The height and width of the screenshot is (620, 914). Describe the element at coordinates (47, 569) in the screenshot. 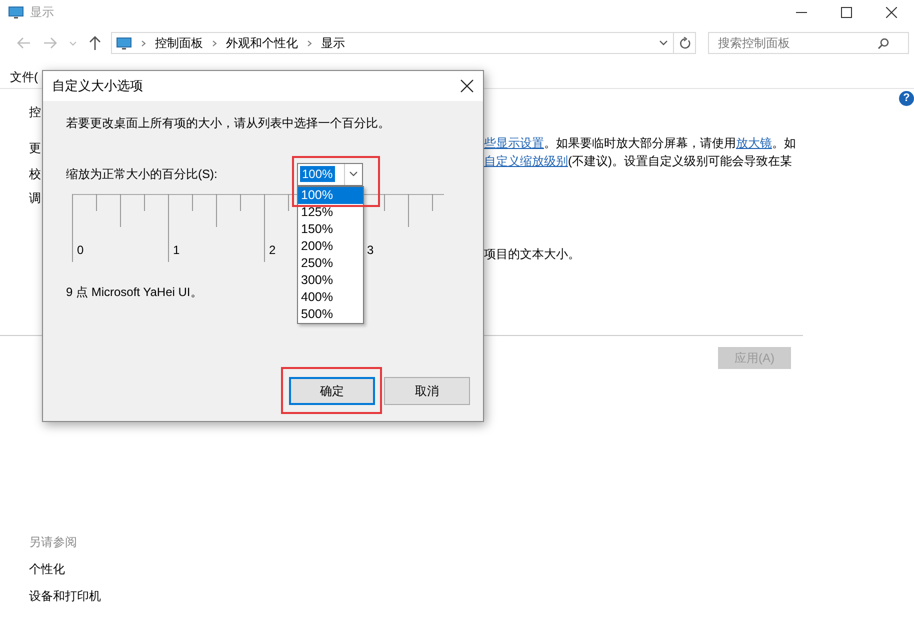

I see `link: 个性化` at that location.